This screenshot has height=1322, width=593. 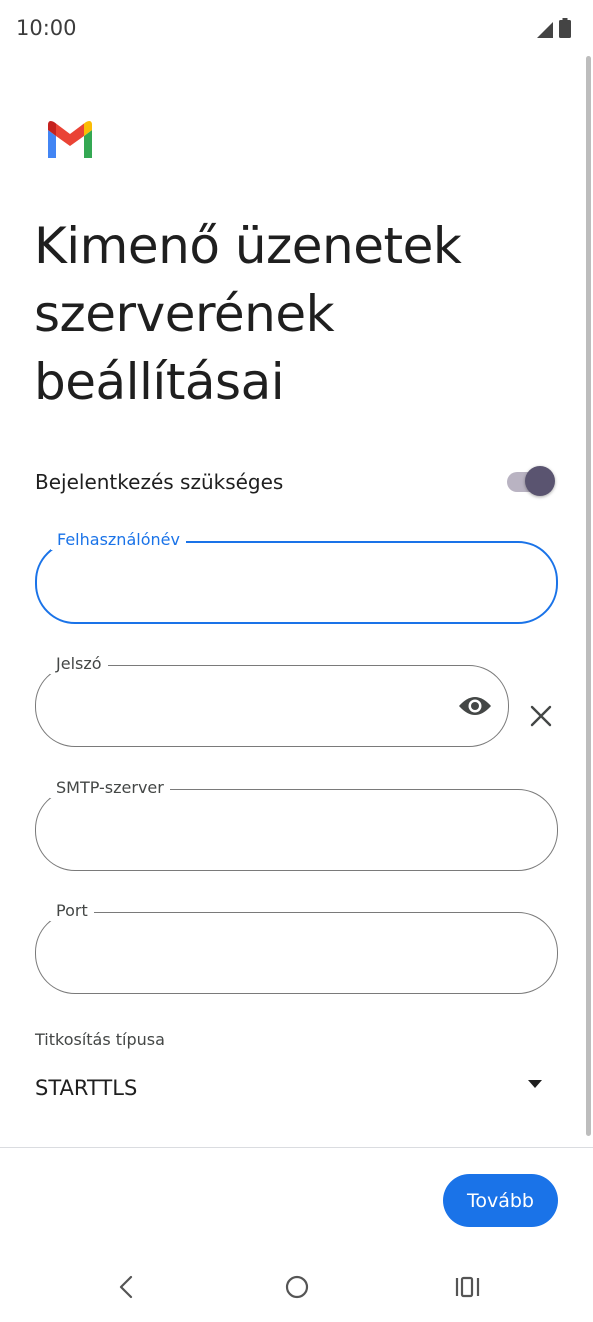 I want to click on next-button: Tovább, so click(x=500, y=1200).